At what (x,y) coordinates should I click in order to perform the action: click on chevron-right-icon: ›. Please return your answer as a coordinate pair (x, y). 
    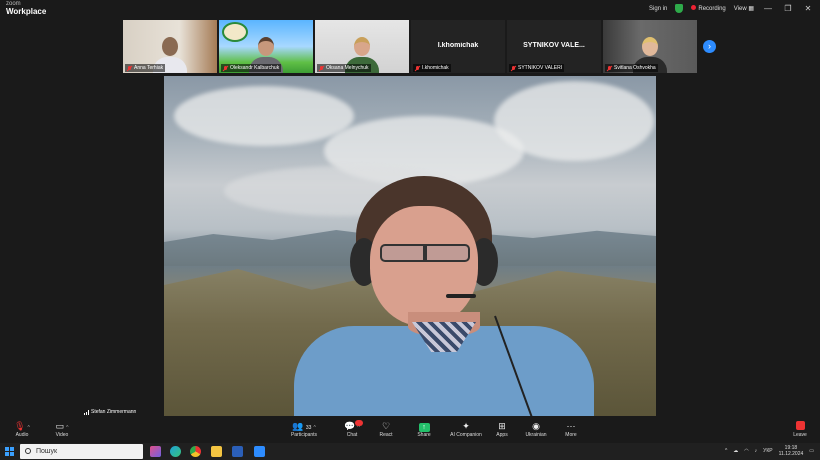
    Looking at the image, I should click on (709, 46).